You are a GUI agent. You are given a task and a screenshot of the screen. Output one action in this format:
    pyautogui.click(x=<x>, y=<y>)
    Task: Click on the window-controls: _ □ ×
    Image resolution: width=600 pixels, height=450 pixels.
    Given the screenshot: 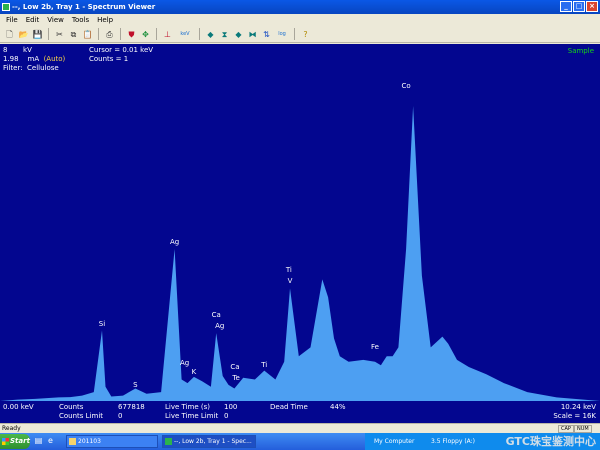 What is the action you would take?
    pyautogui.click(x=579, y=6)
    